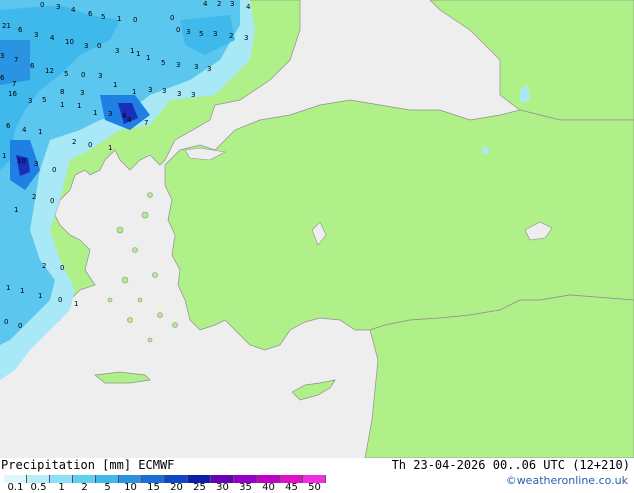 This screenshot has width=634, height=493. What do you see at coordinates (84, 487) in the screenshot?
I see `colorbar-tick-label: 2` at bounding box center [84, 487].